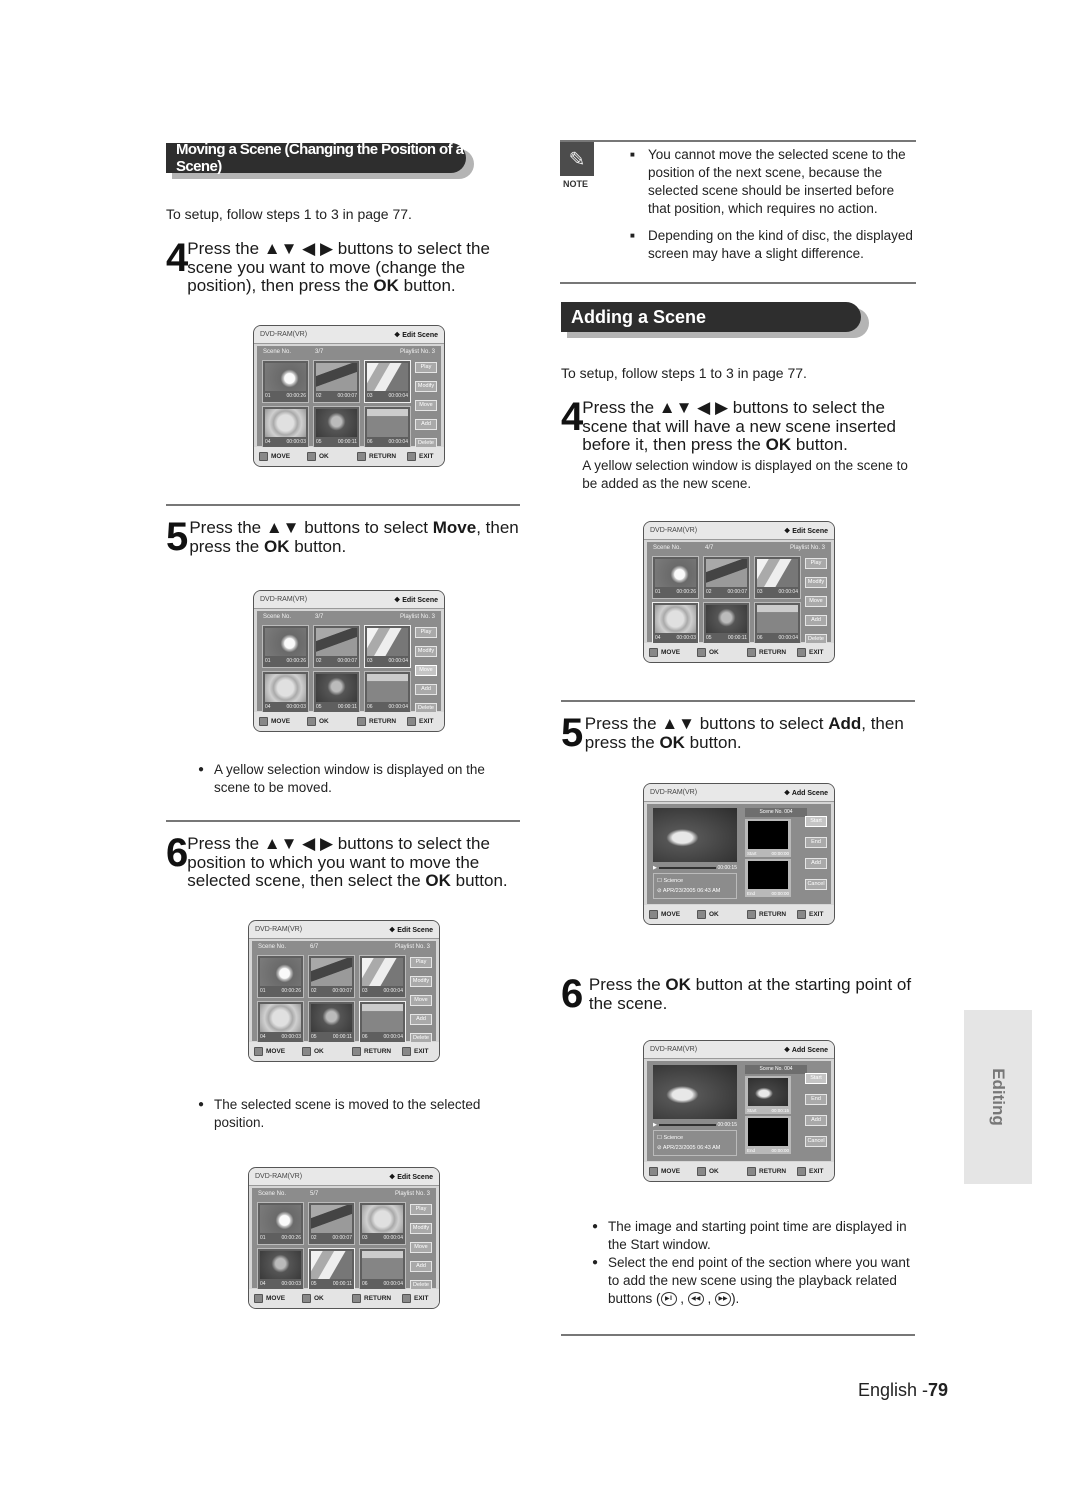  Describe the element at coordinates (331, 976) in the screenshot. I see `scene-thumbnail: 02 00:00:07` at that location.